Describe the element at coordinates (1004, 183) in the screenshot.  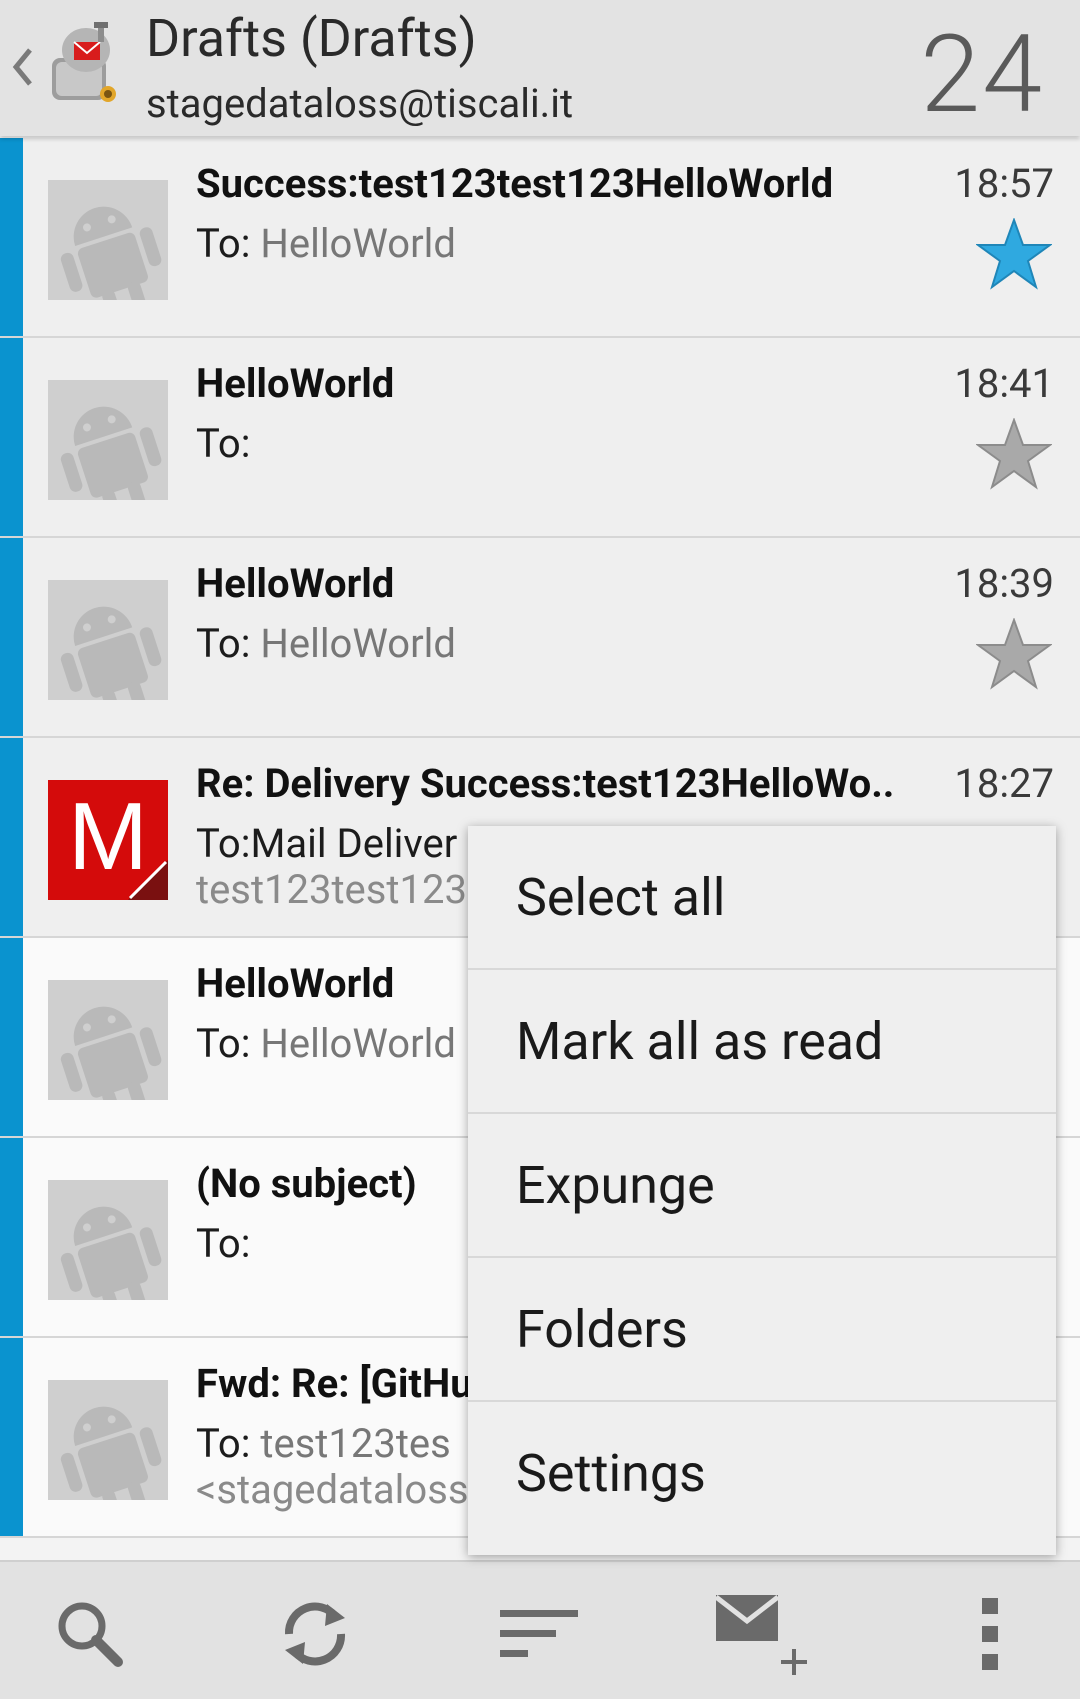
I see `message-time: 18:57` at that location.